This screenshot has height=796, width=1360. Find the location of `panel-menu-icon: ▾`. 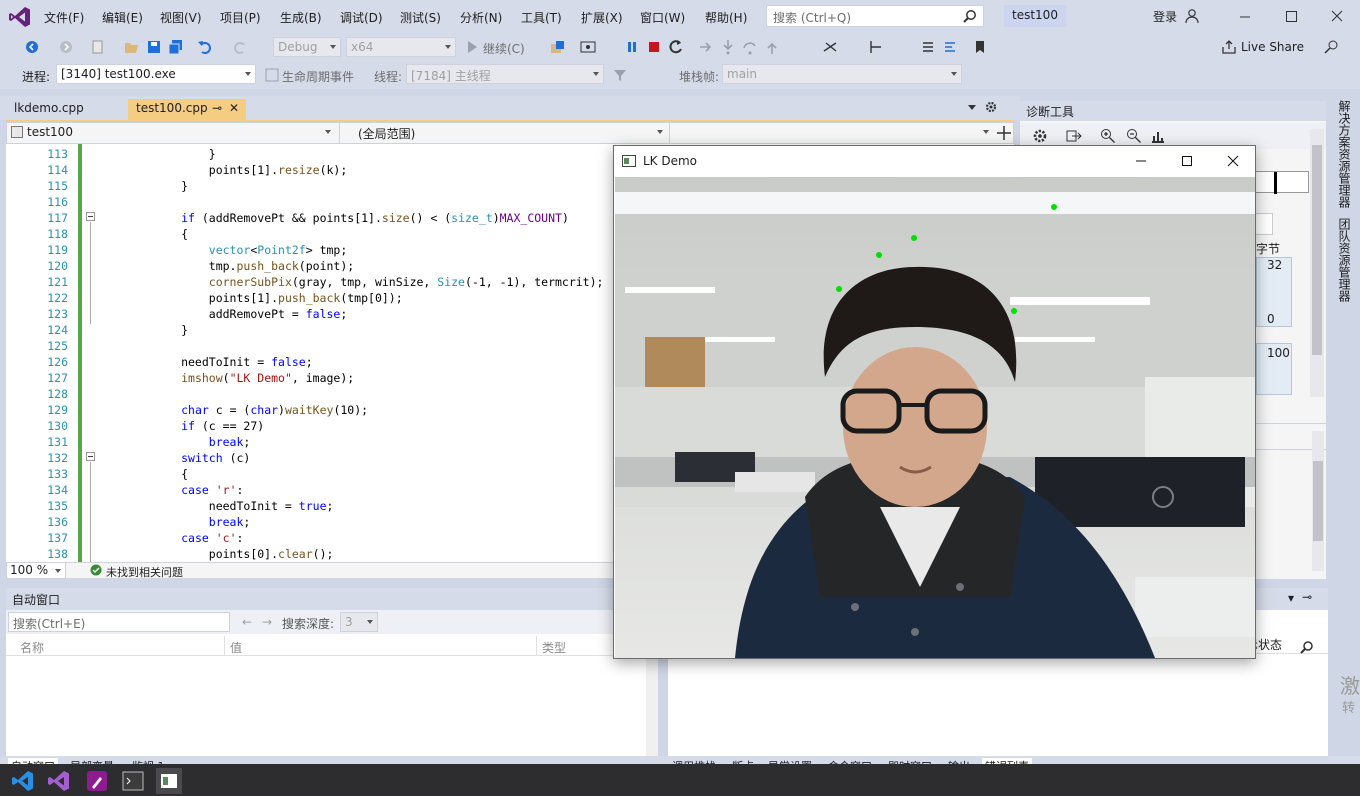

panel-menu-icon: ▾ is located at coordinates (1291, 598).